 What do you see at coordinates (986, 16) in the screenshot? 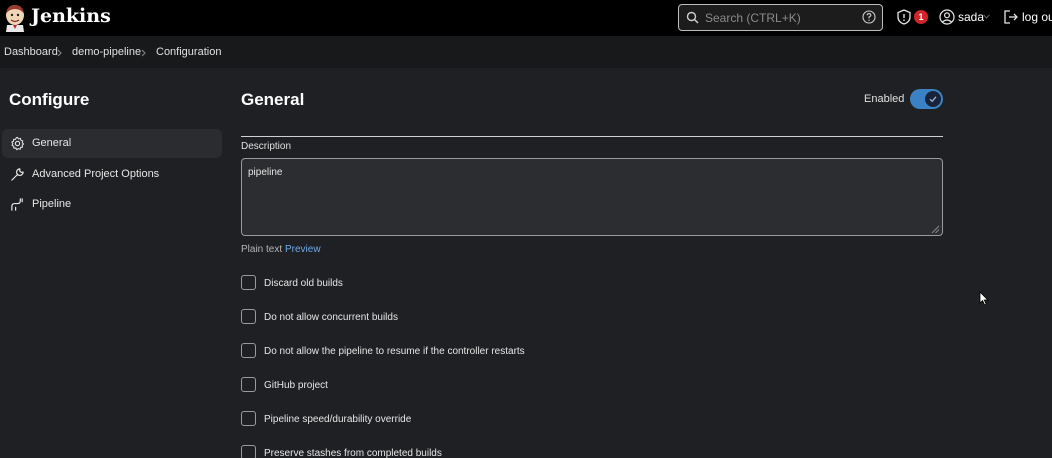
I see `chevron-down-icon` at bounding box center [986, 16].